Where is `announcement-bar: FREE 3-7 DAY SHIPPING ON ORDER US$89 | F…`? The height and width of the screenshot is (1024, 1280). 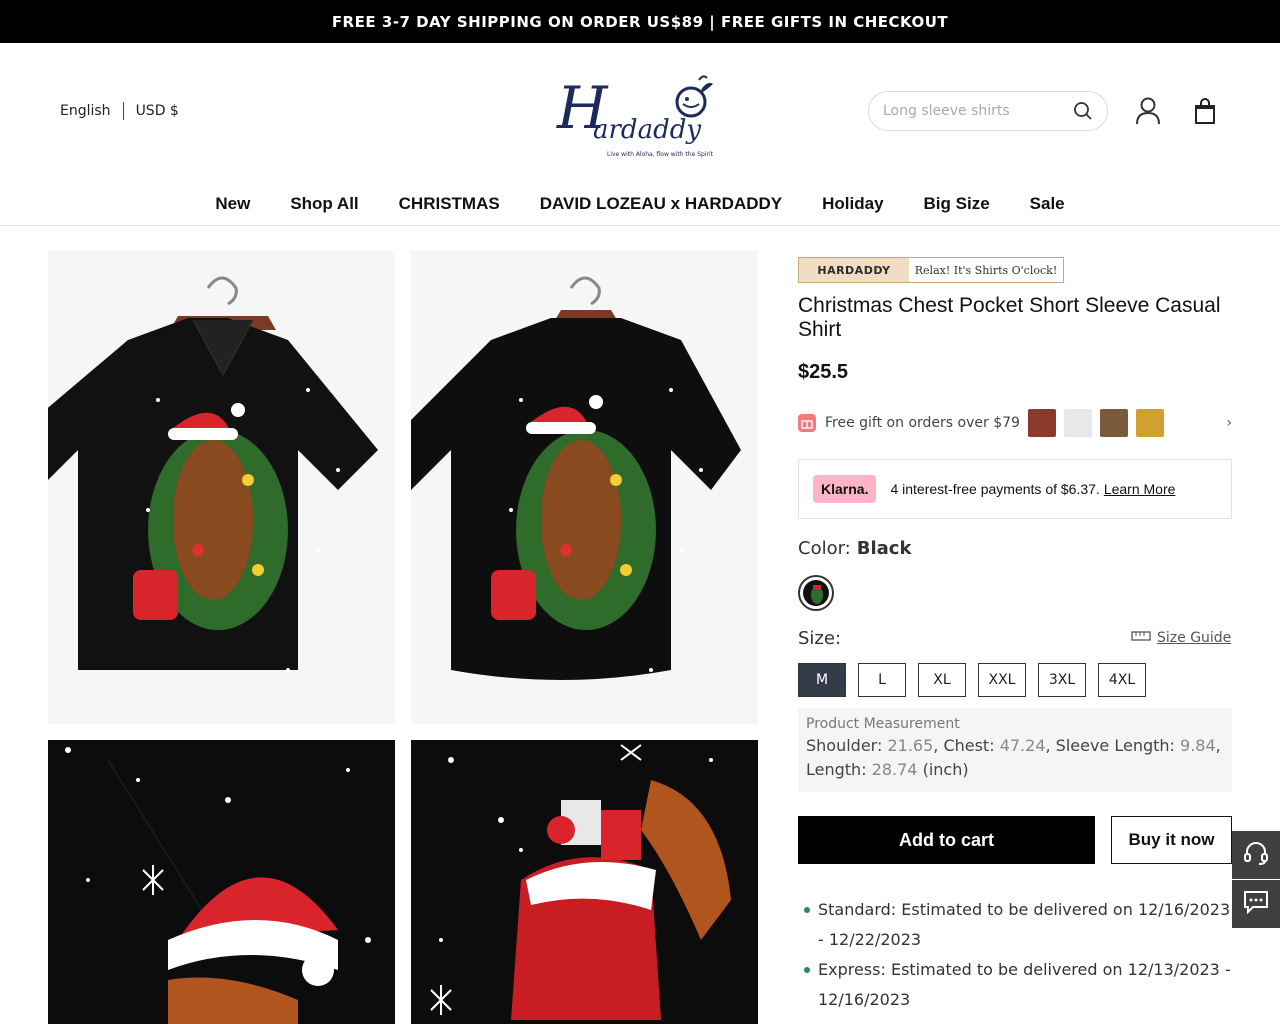 announcement-bar: FREE 3-7 DAY SHIPPING ON ORDER US$89 | F… is located at coordinates (640, 21).